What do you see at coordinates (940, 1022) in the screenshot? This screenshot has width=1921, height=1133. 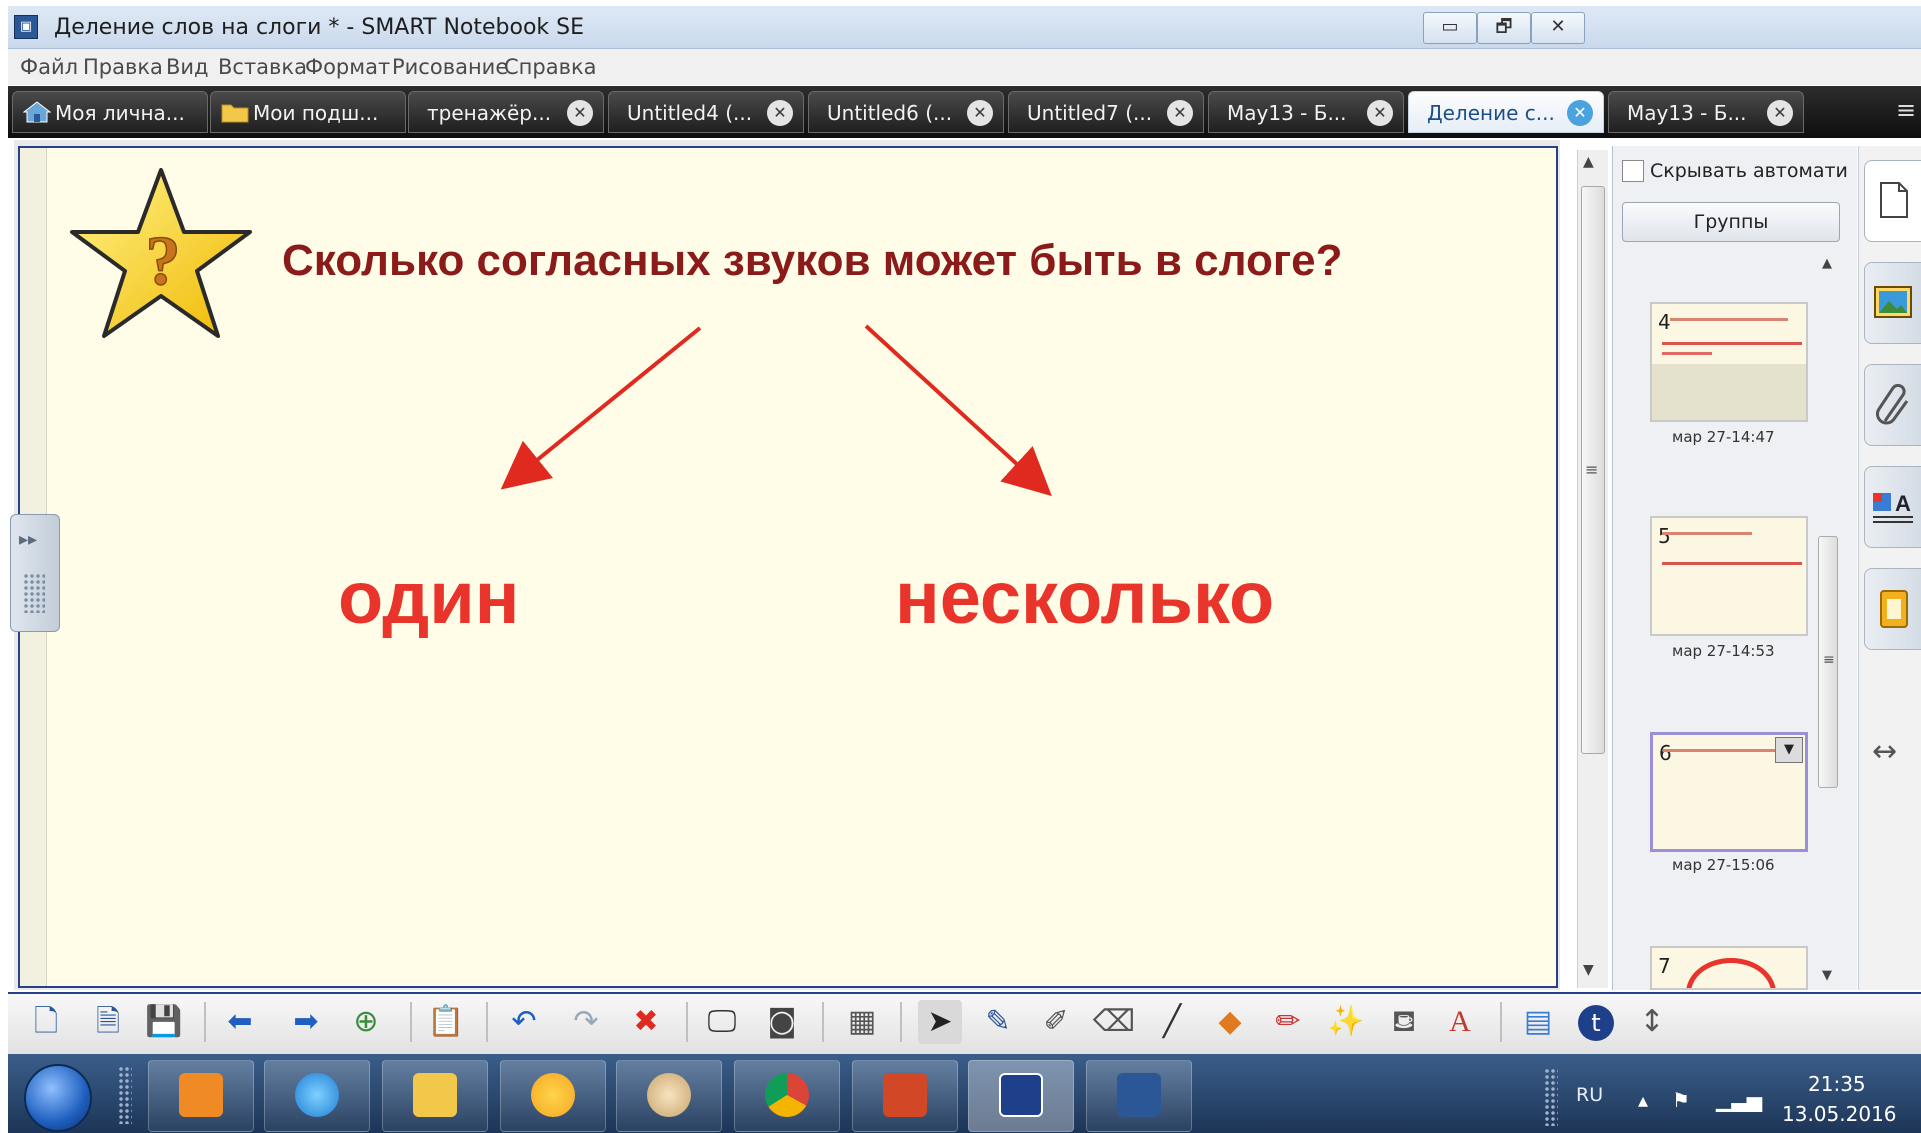 I see `select-pointer-icon: ➤` at bounding box center [940, 1022].